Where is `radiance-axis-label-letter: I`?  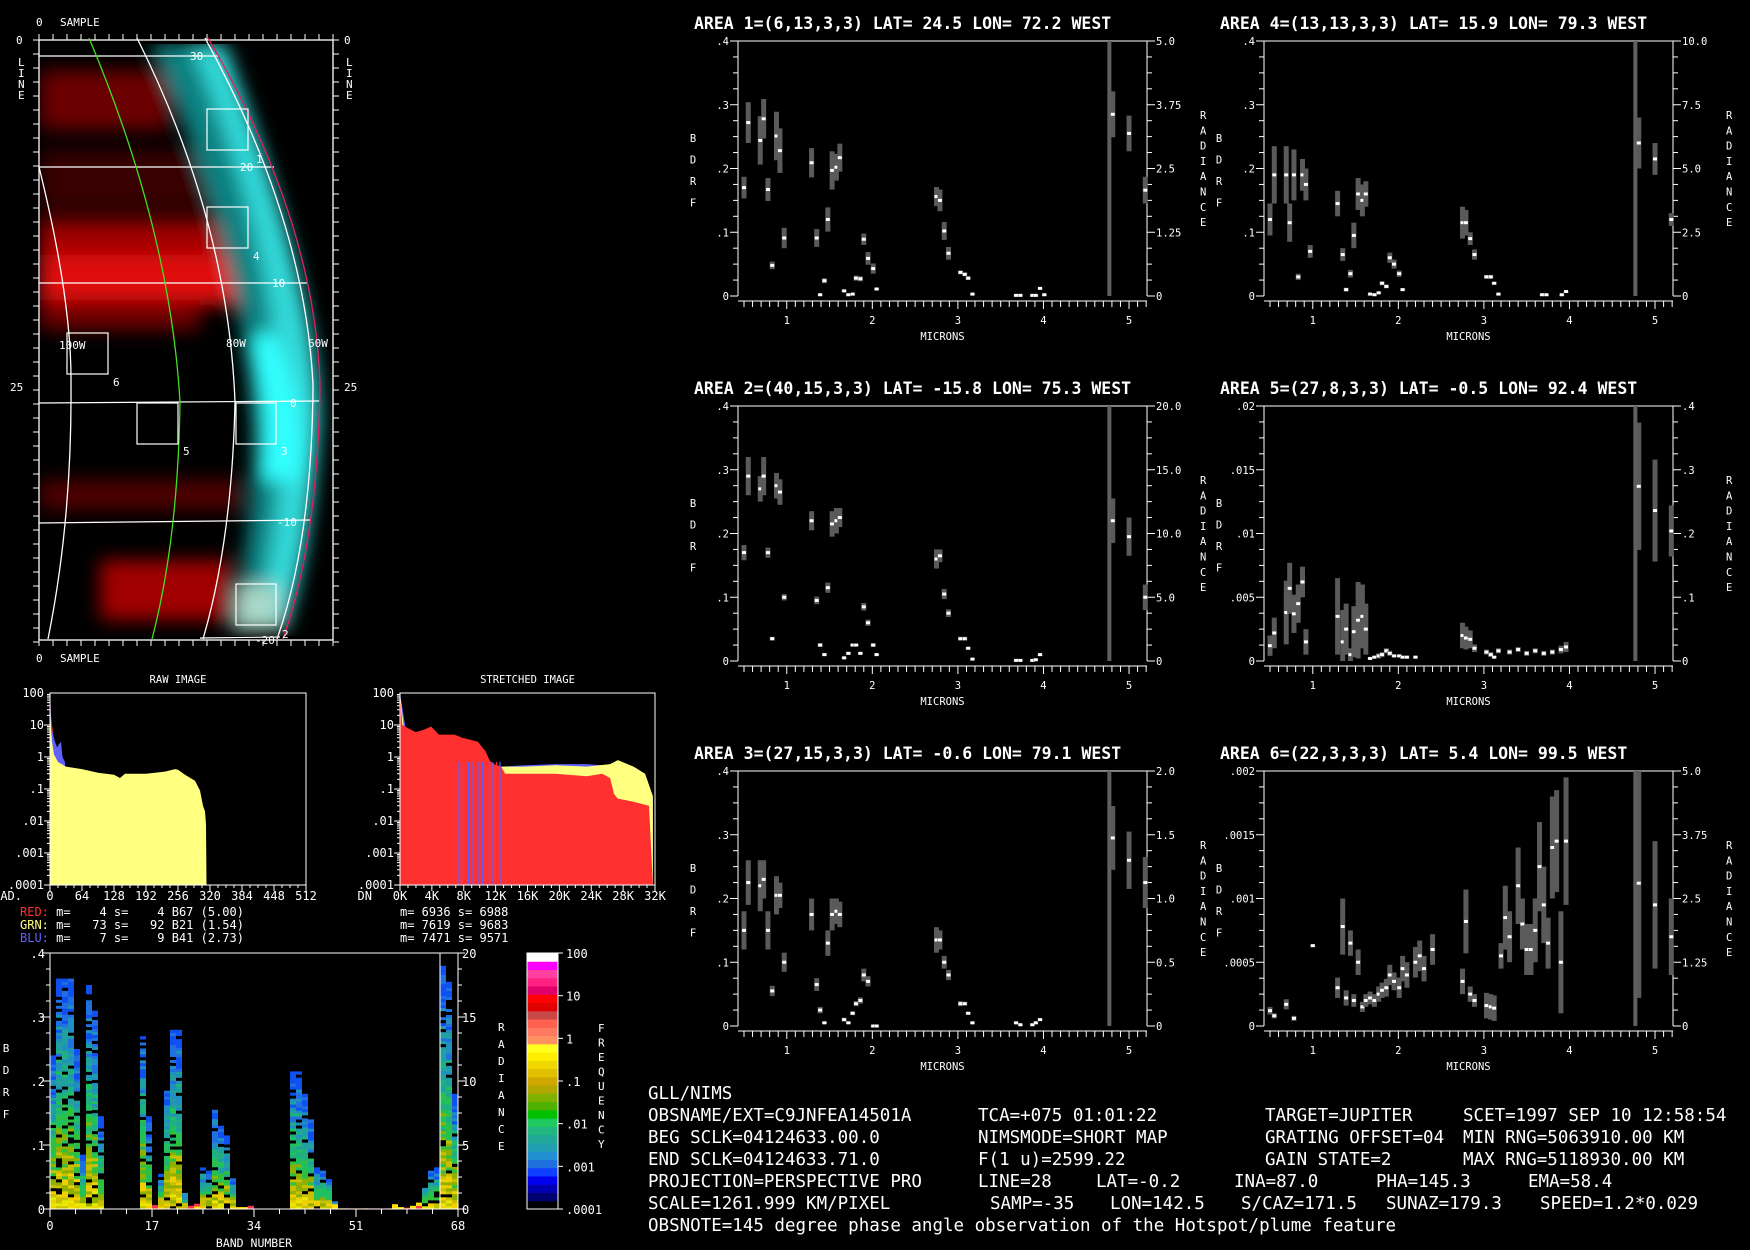 radiance-axis-label-letter: I is located at coordinates (501, 1078).